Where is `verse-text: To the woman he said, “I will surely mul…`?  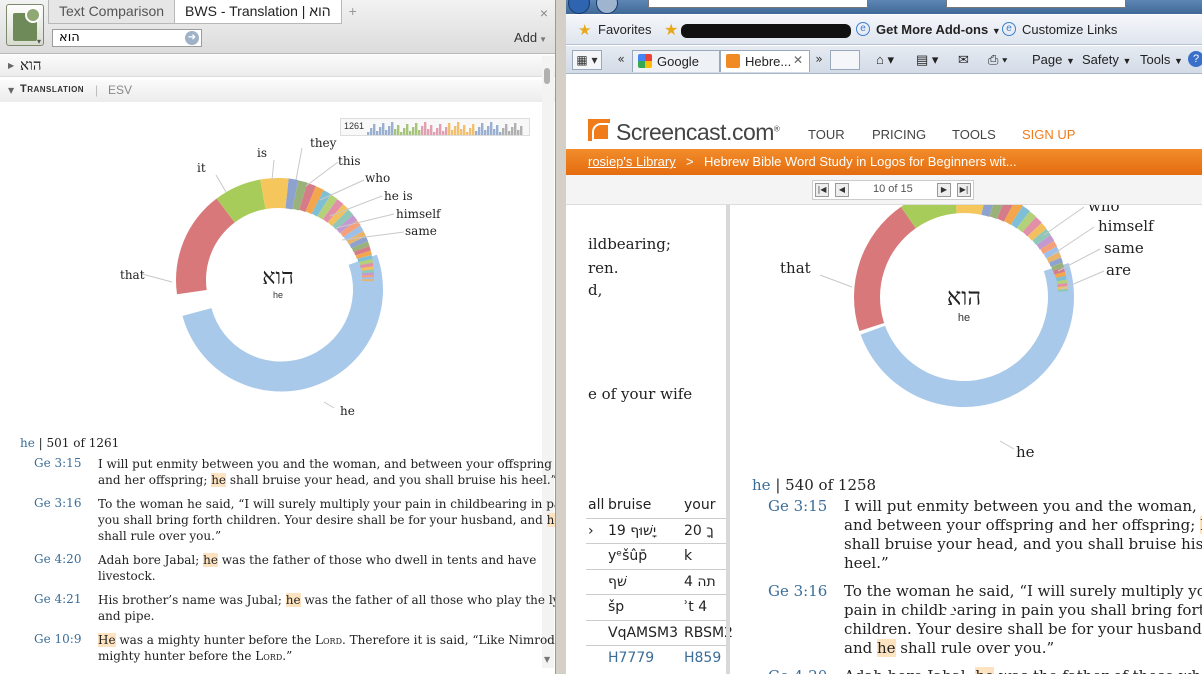
verse-text: To the woman he said, “I will surely mul… is located at coordinates (1023, 620).